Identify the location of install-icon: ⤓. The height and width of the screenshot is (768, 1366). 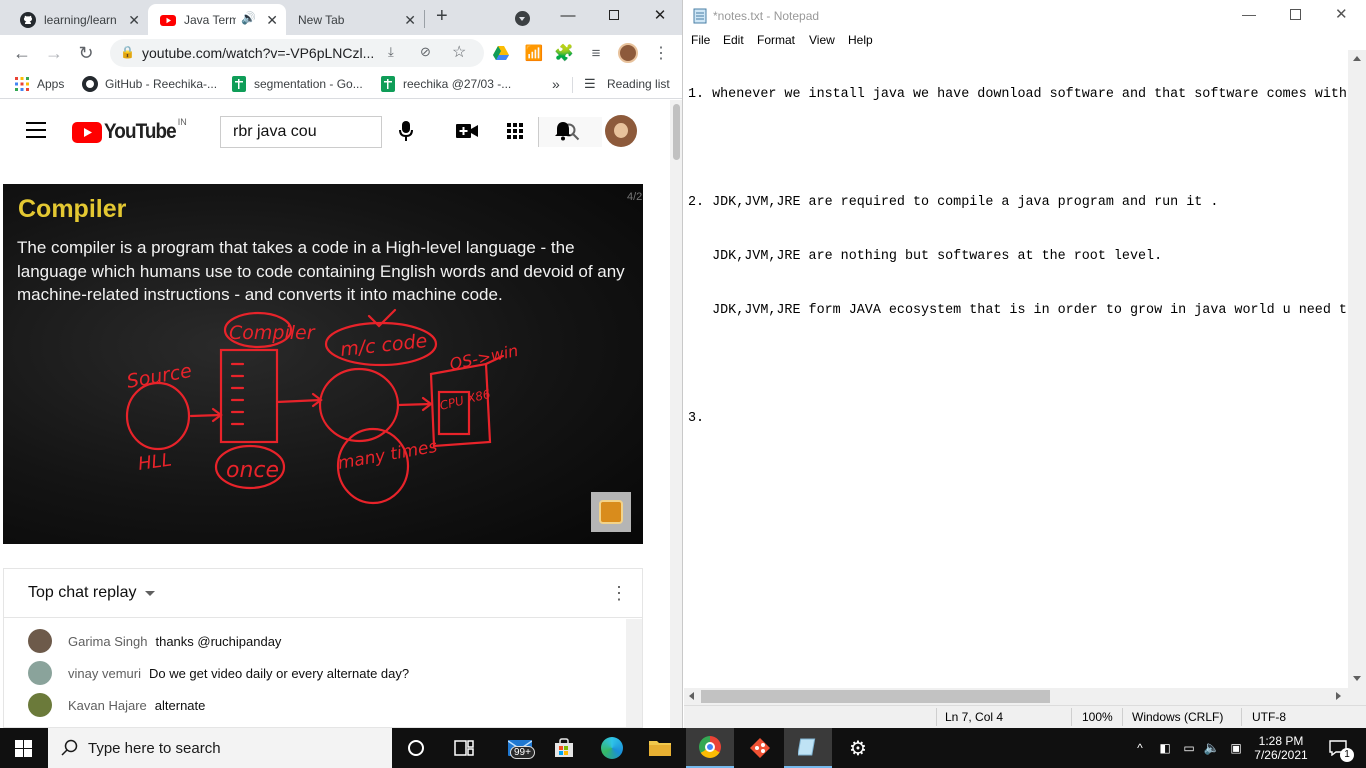
(391, 52).